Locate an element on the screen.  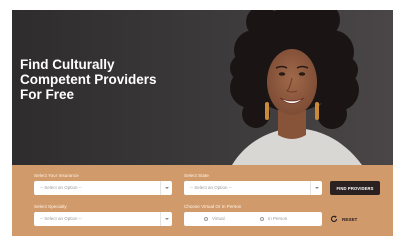
hero-title-line-3: For Free is located at coordinates (47, 94).